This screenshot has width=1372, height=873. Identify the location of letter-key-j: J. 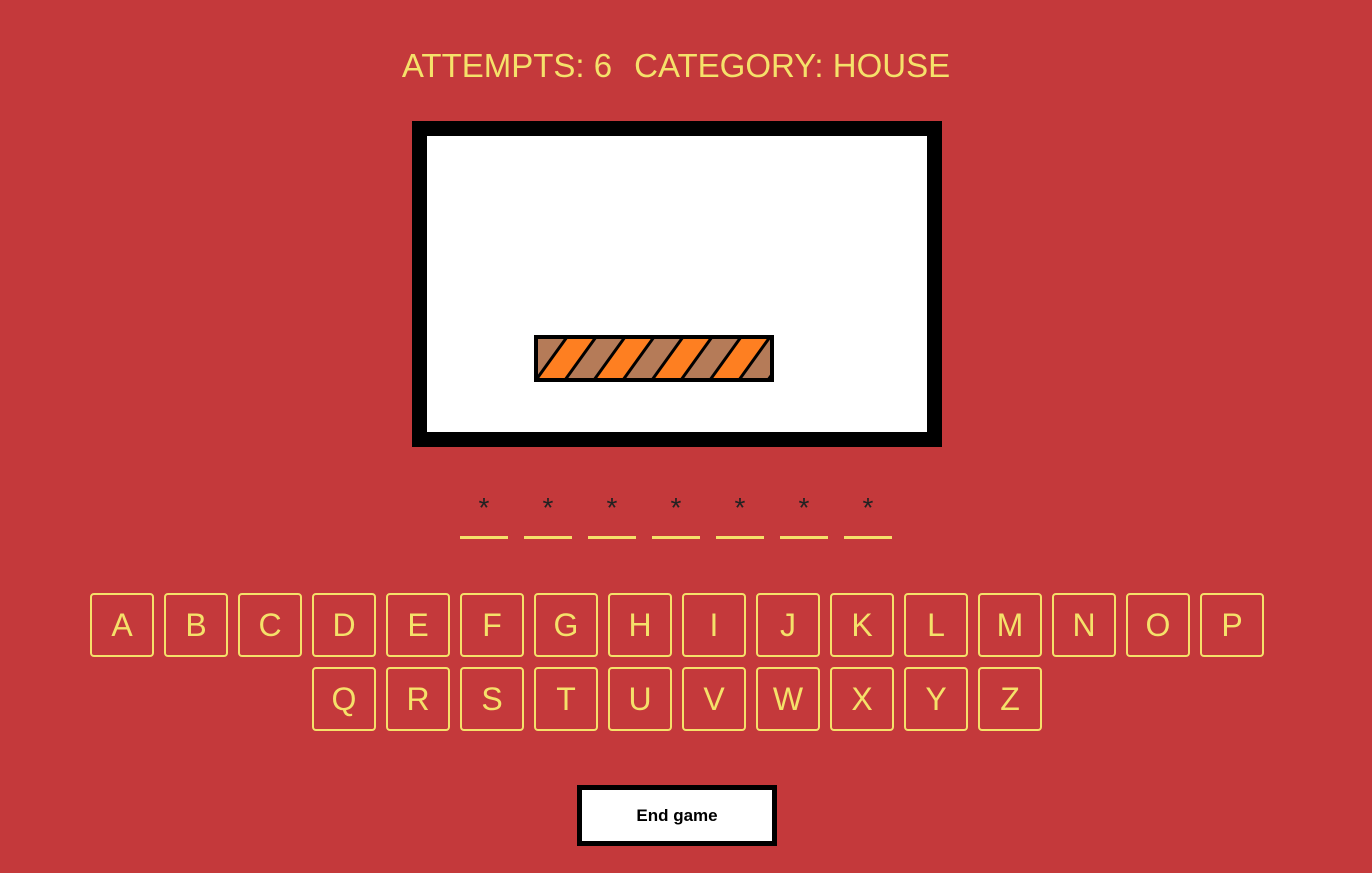
(788, 625).